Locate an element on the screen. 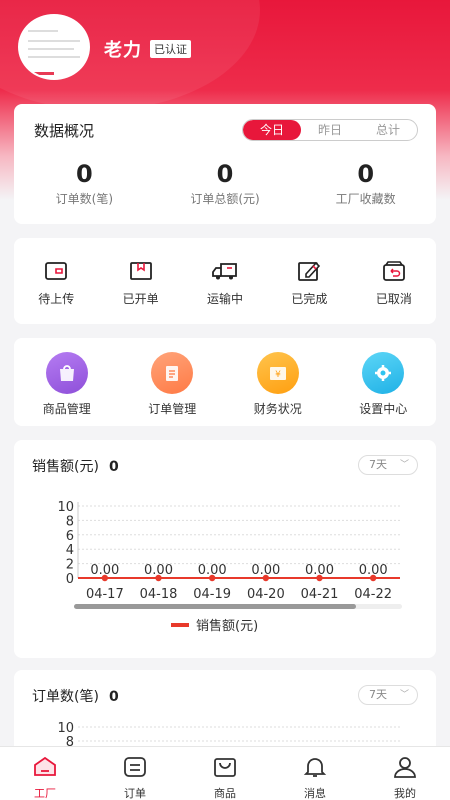 The image size is (450, 800). status-completed: 已完成 is located at coordinates (309, 292).